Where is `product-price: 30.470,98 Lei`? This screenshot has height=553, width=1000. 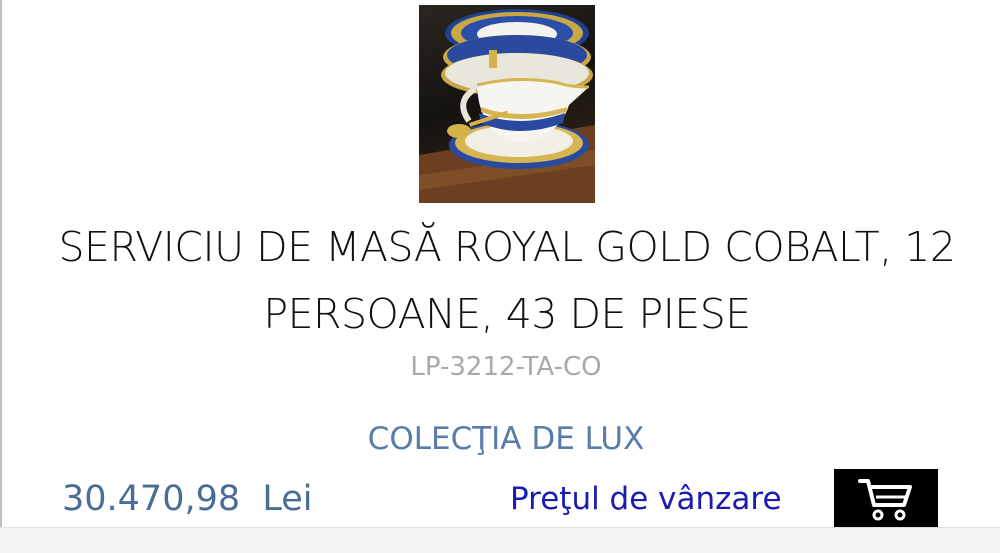
product-price: 30.470,98 Lei is located at coordinates (187, 499).